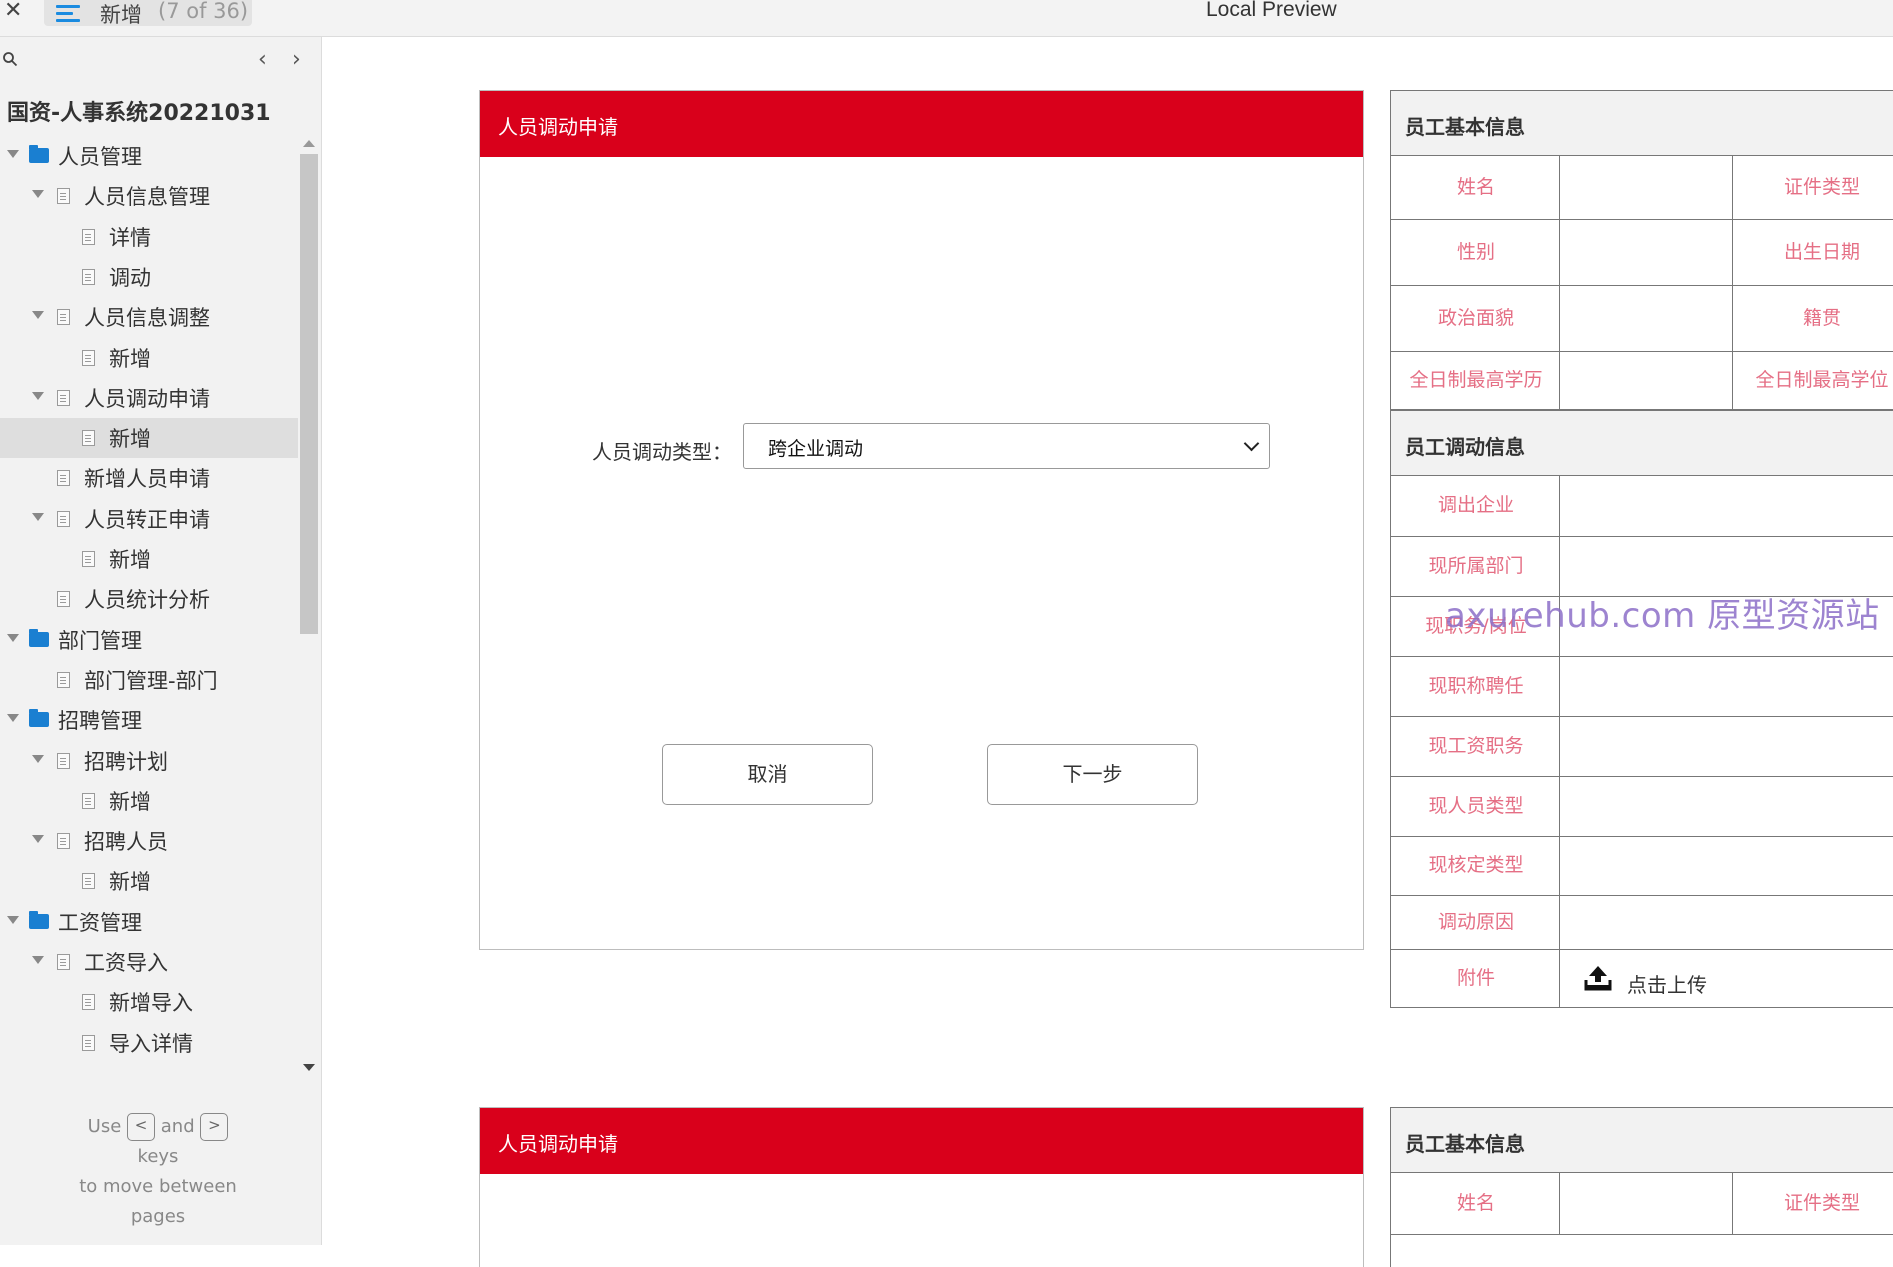 The height and width of the screenshot is (1267, 1893). What do you see at coordinates (149, 398) in the screenshot?
I see `tree-item: 人员调动申请` at bounding box center [149, 398].